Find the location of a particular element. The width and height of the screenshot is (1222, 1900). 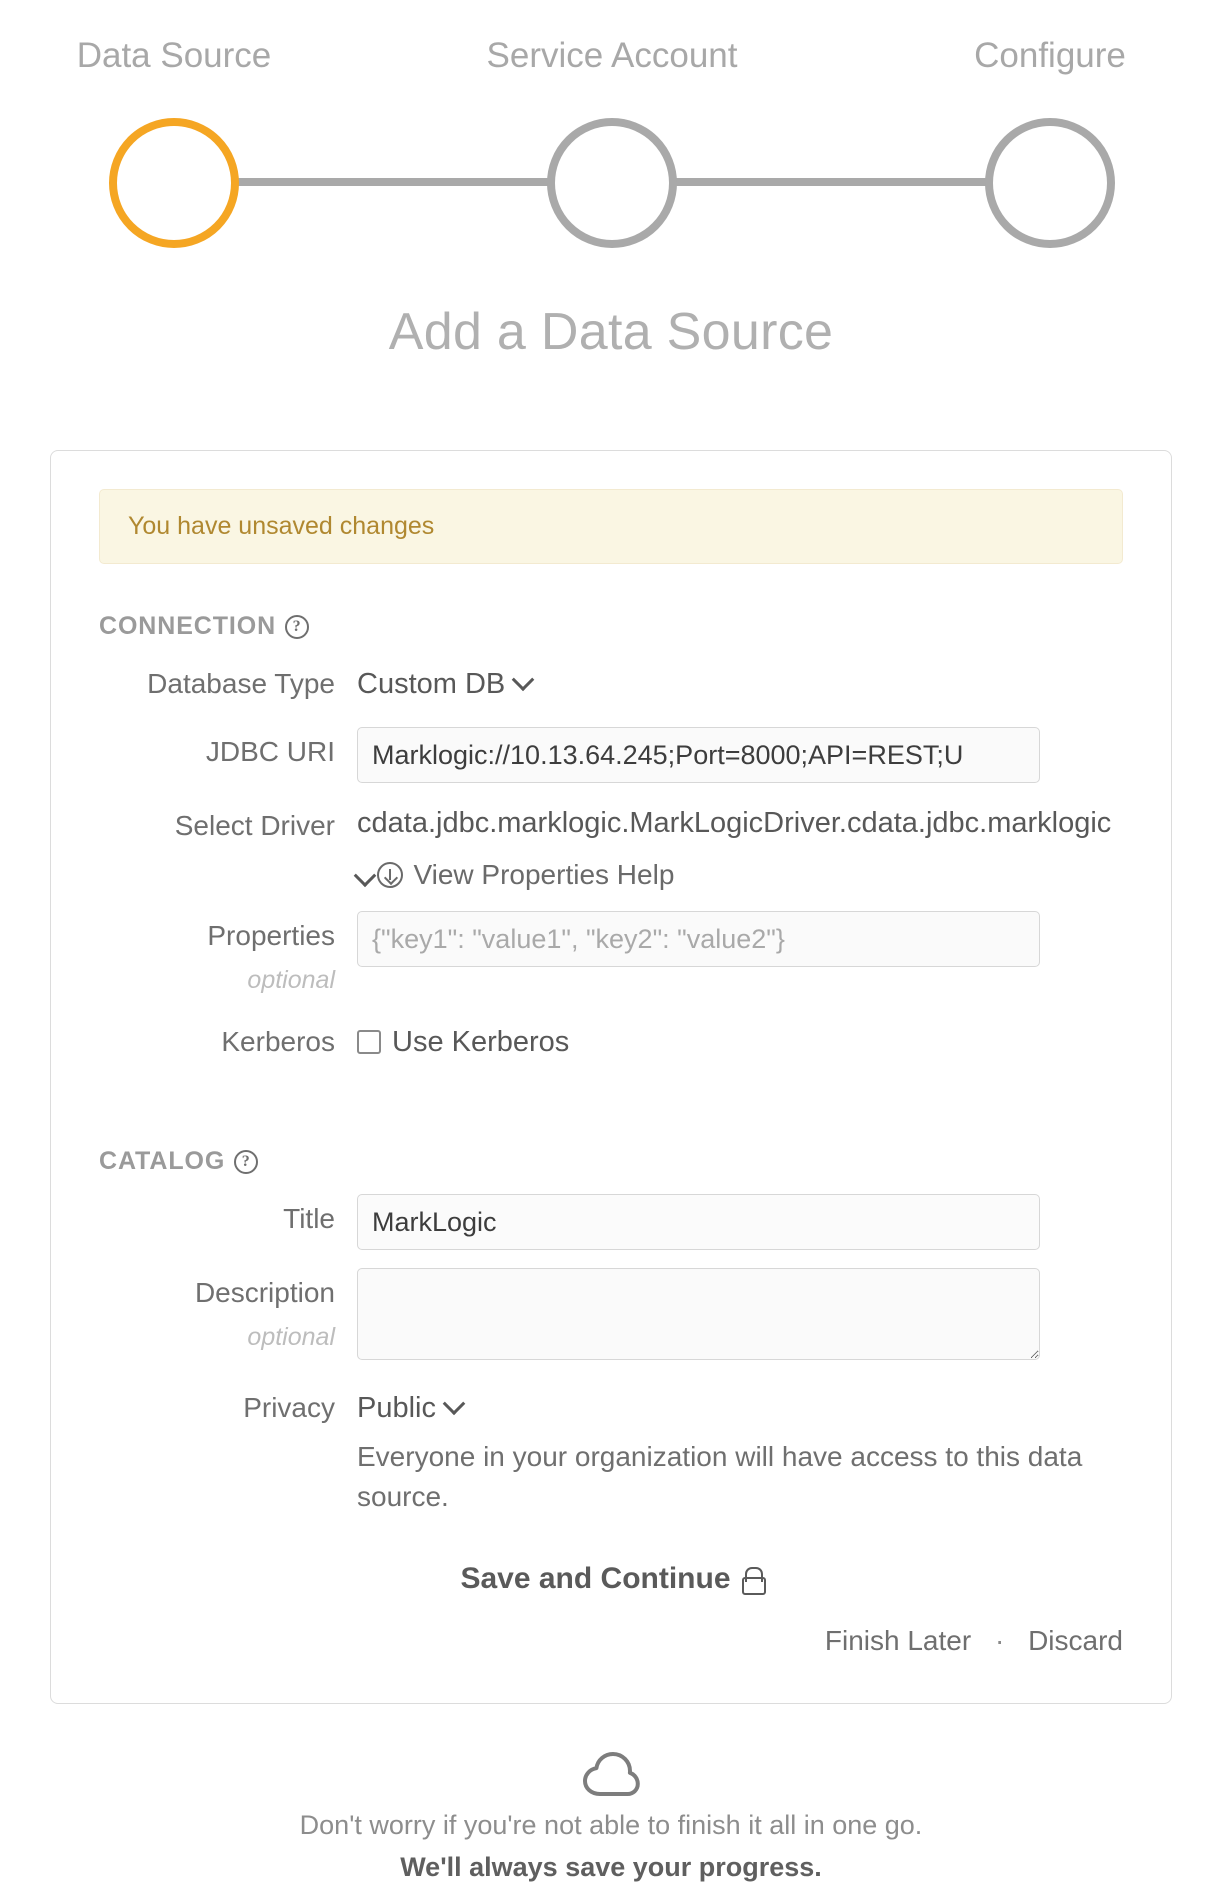

view-properties-help-label: View Properties Help is located at coordinates (544, 874).